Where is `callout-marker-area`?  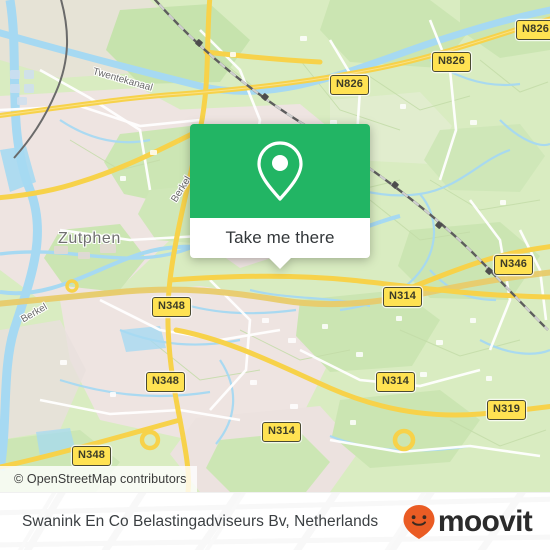 callout-marker-area is located at coordinates (280, 171).